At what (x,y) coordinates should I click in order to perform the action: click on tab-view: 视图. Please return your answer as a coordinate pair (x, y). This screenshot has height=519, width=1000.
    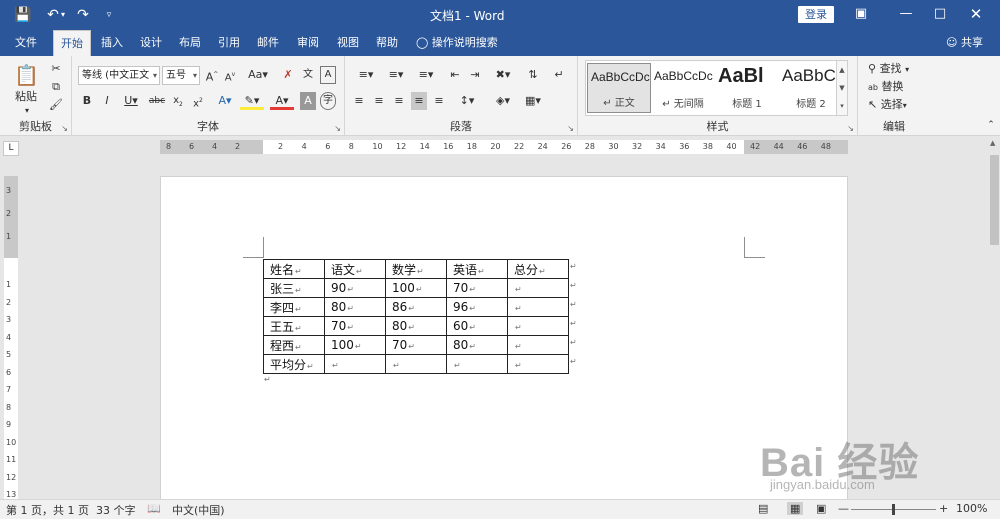
    Looking at the image, I should click on (348, 43).